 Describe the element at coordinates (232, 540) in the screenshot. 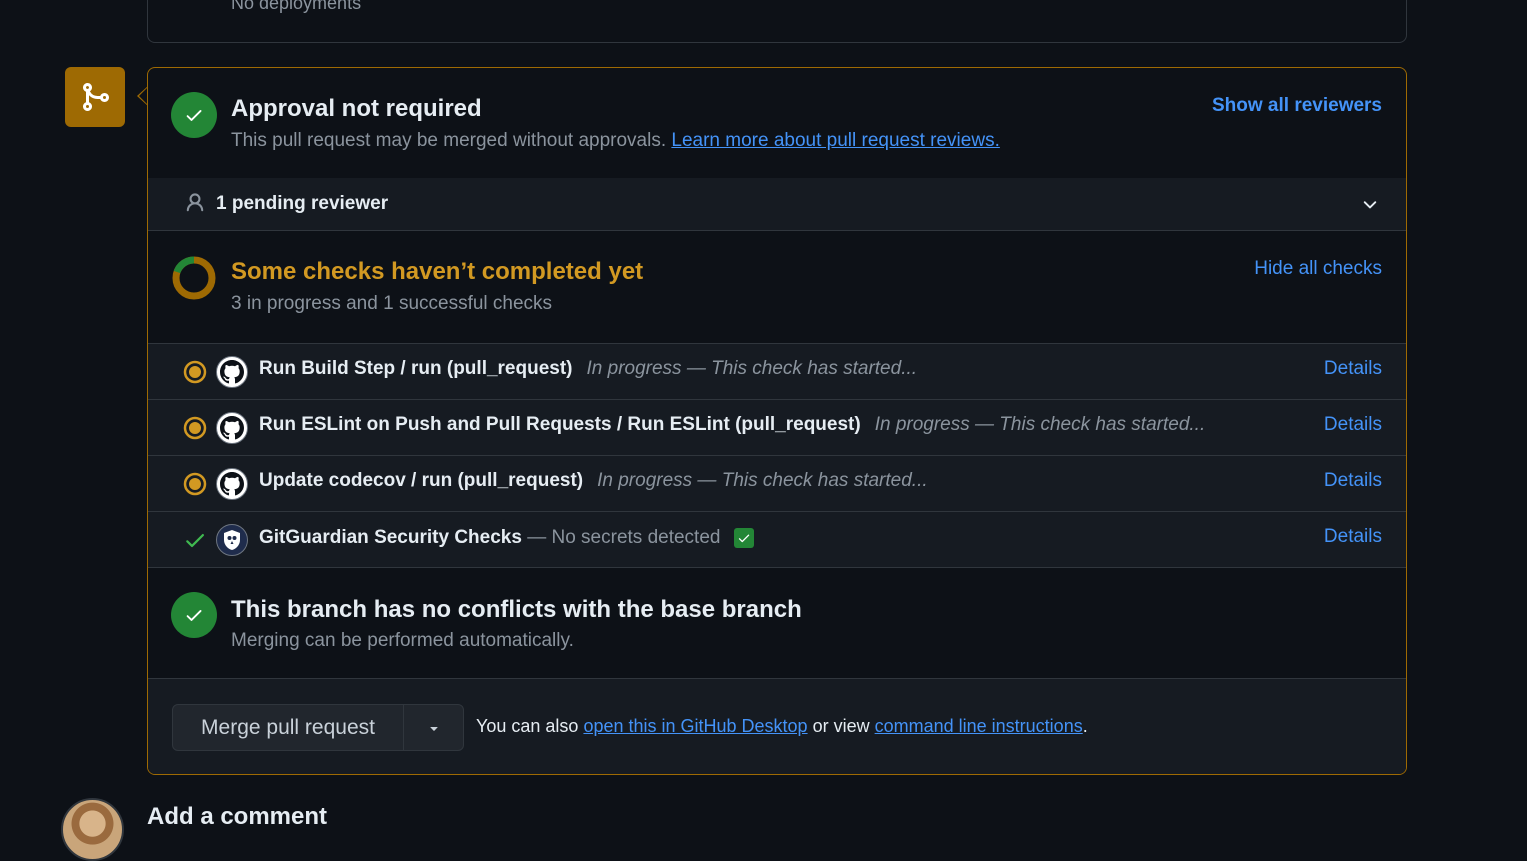

I see `gitguardian-icon` at that location.